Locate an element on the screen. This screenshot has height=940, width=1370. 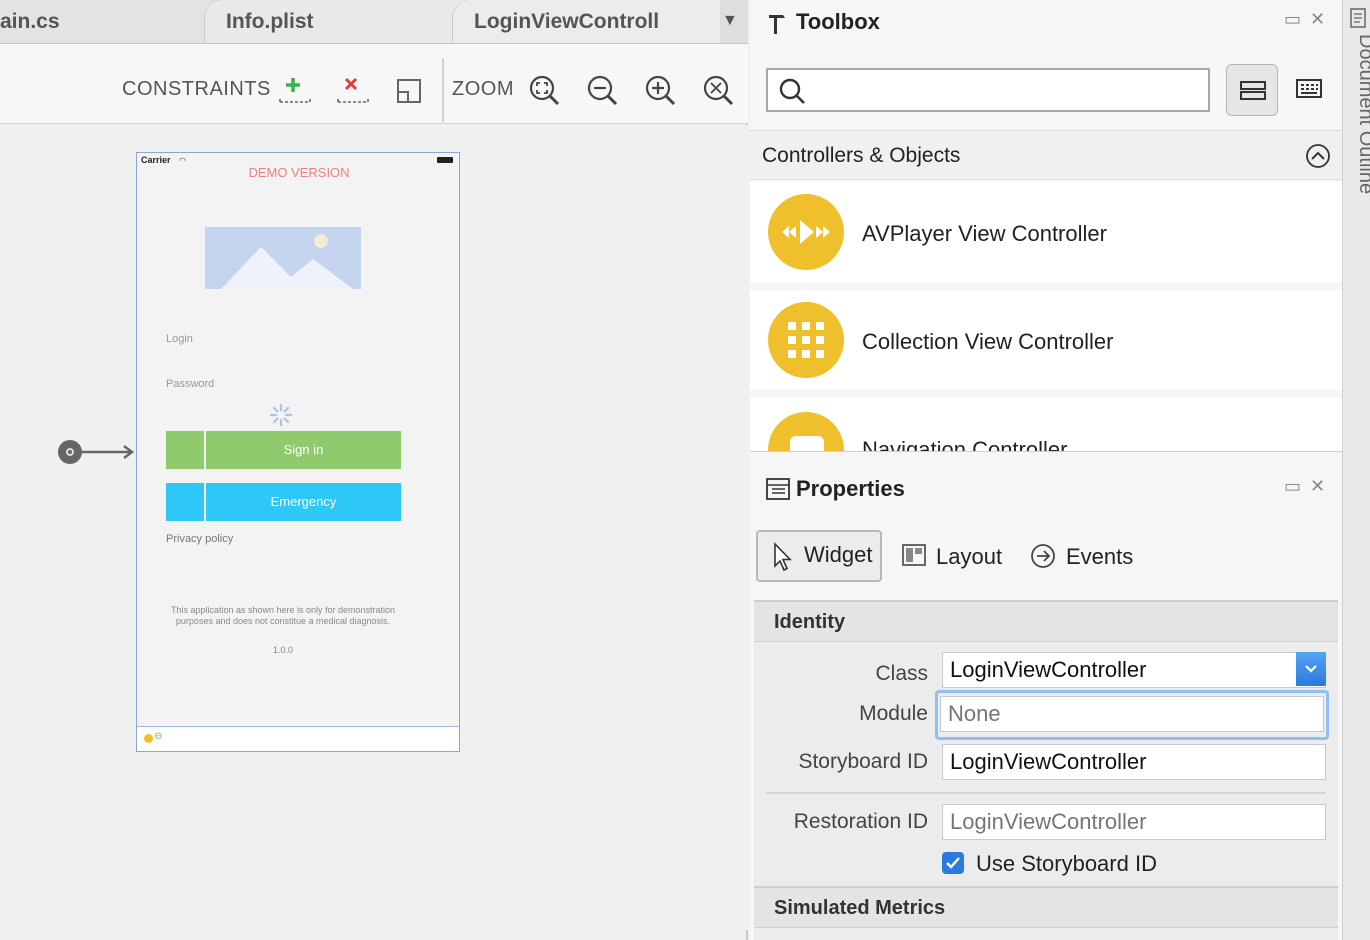
tab-widget: Widget is located at coordinates (819, 556).